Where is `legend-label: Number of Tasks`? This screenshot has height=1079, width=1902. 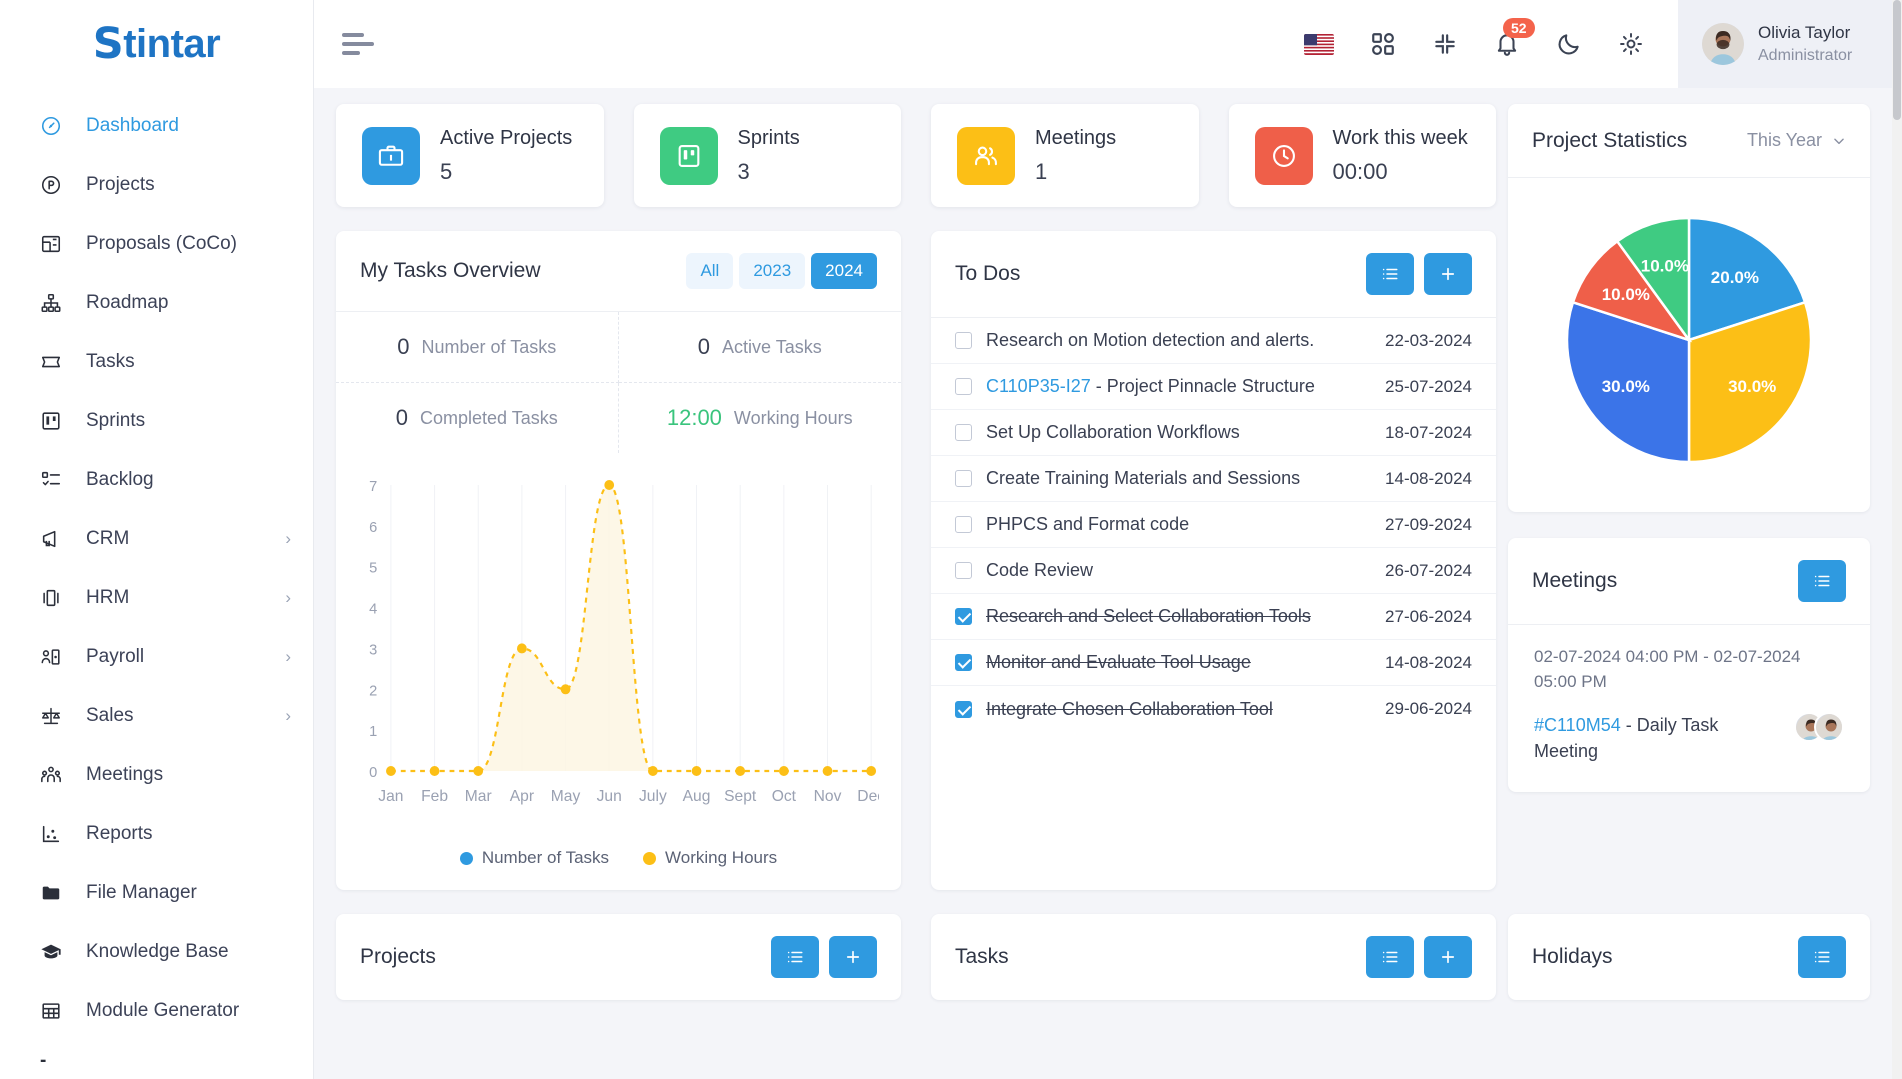 legend-label: Number of Tasks is located at coordinates (545, 857).